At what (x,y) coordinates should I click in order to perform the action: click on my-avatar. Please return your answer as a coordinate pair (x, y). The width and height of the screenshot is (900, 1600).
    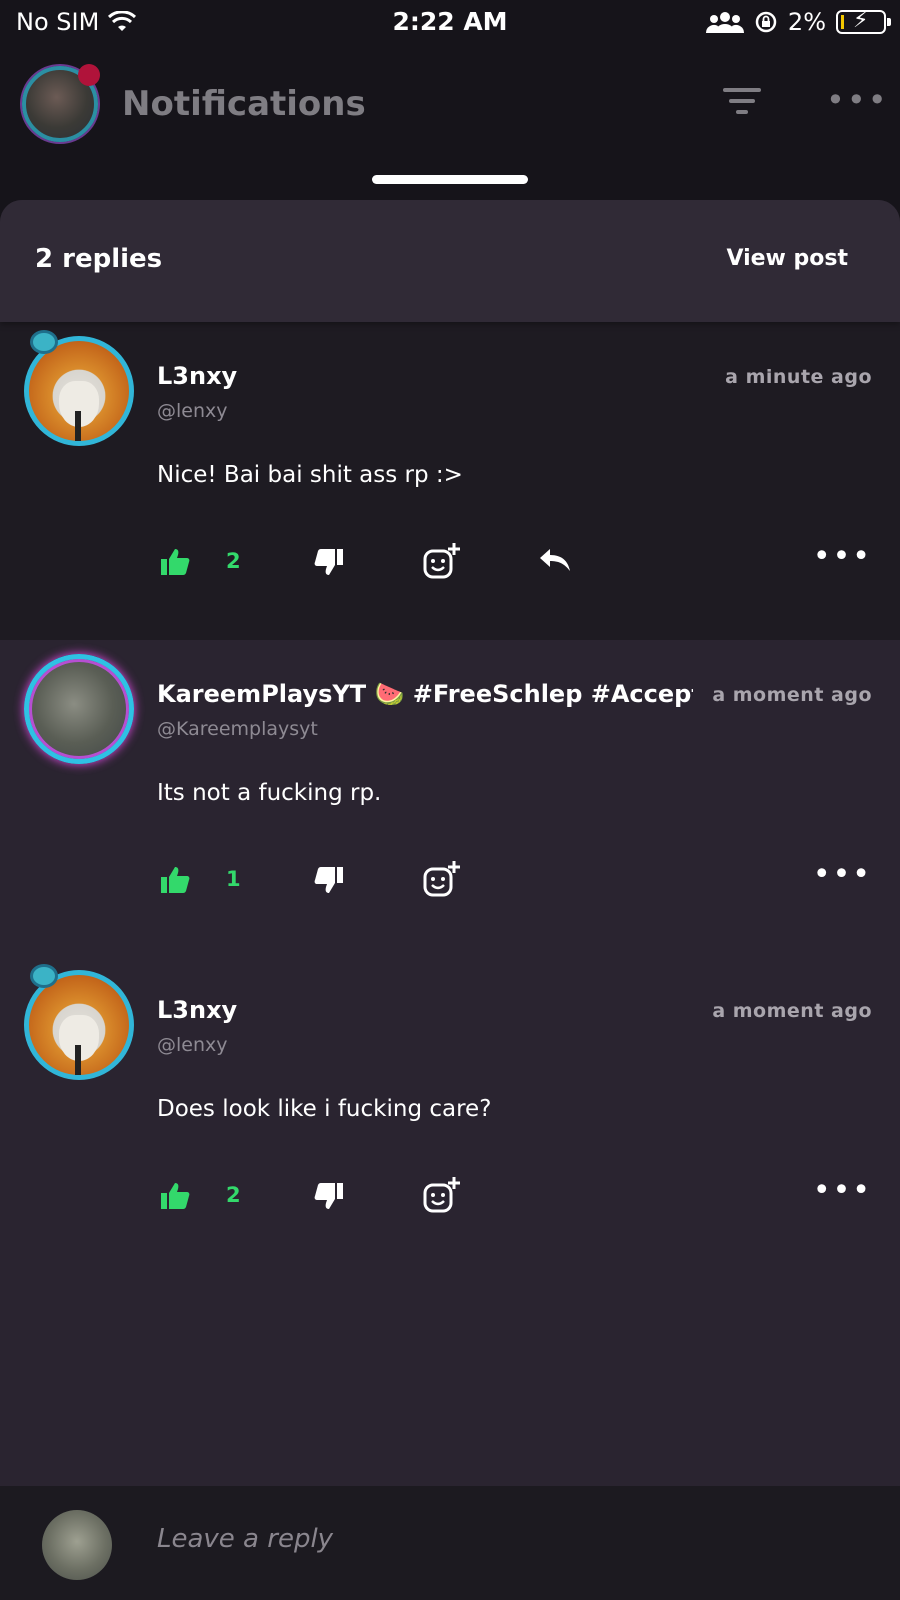
    Looking at the image, I should click on (77, 1545).